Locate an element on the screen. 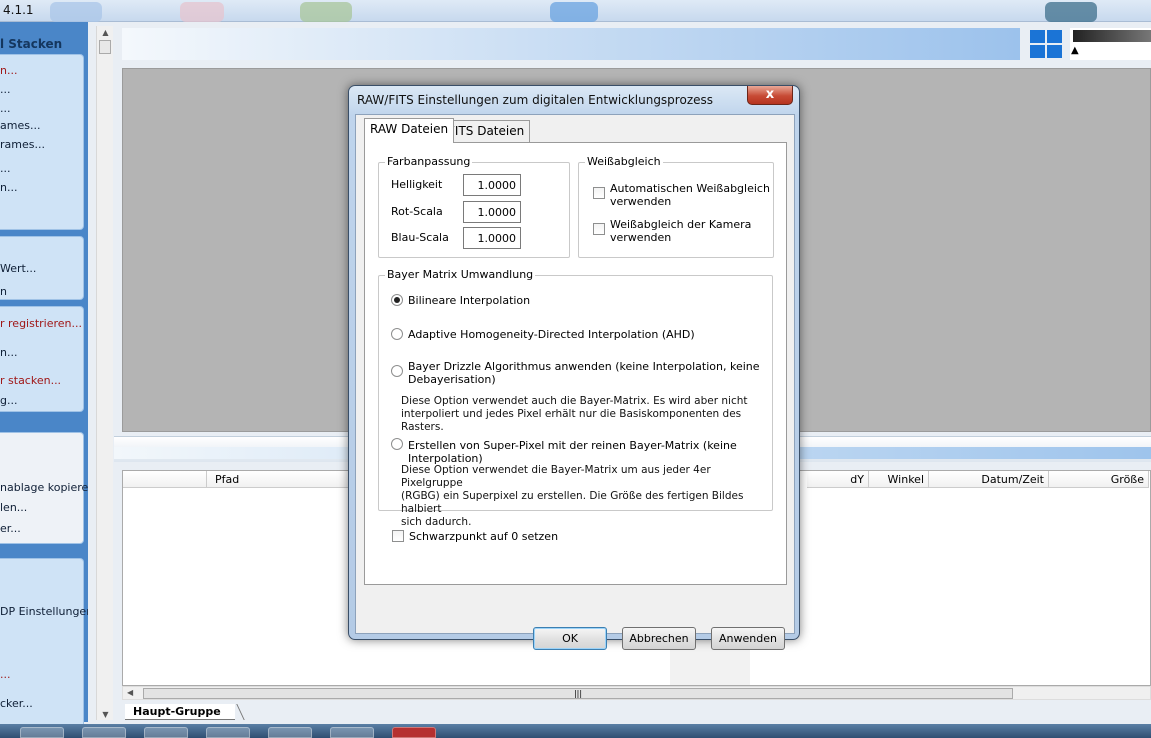 This screenshot has height=738, width=1151. blue-scale-input is located at coordinates (492, 238).